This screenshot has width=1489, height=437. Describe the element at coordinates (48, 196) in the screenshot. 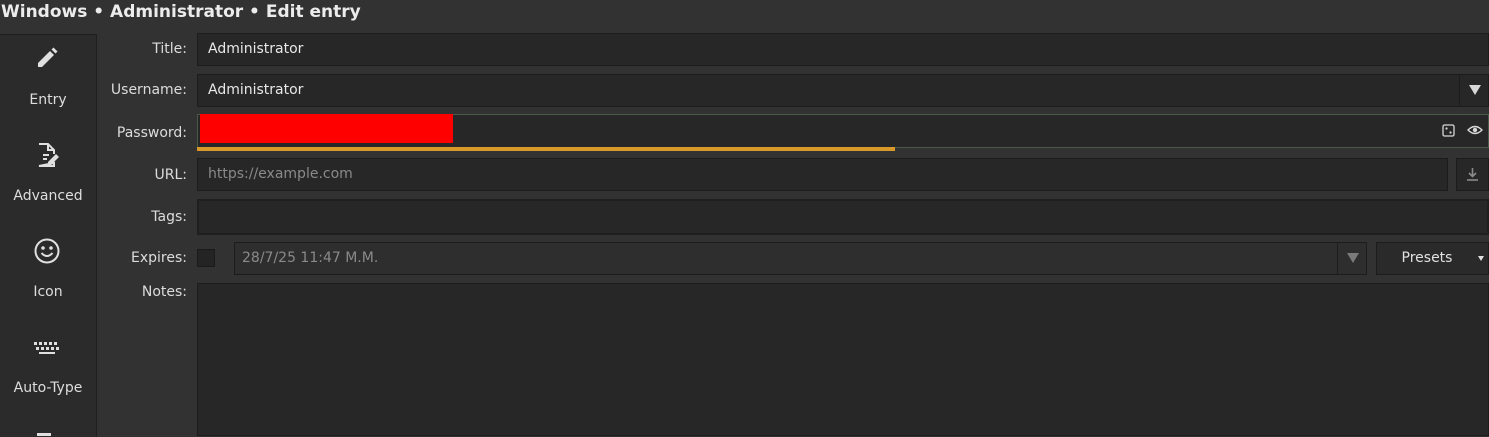

I see `sidebar-item-label: Advanced` at that location.